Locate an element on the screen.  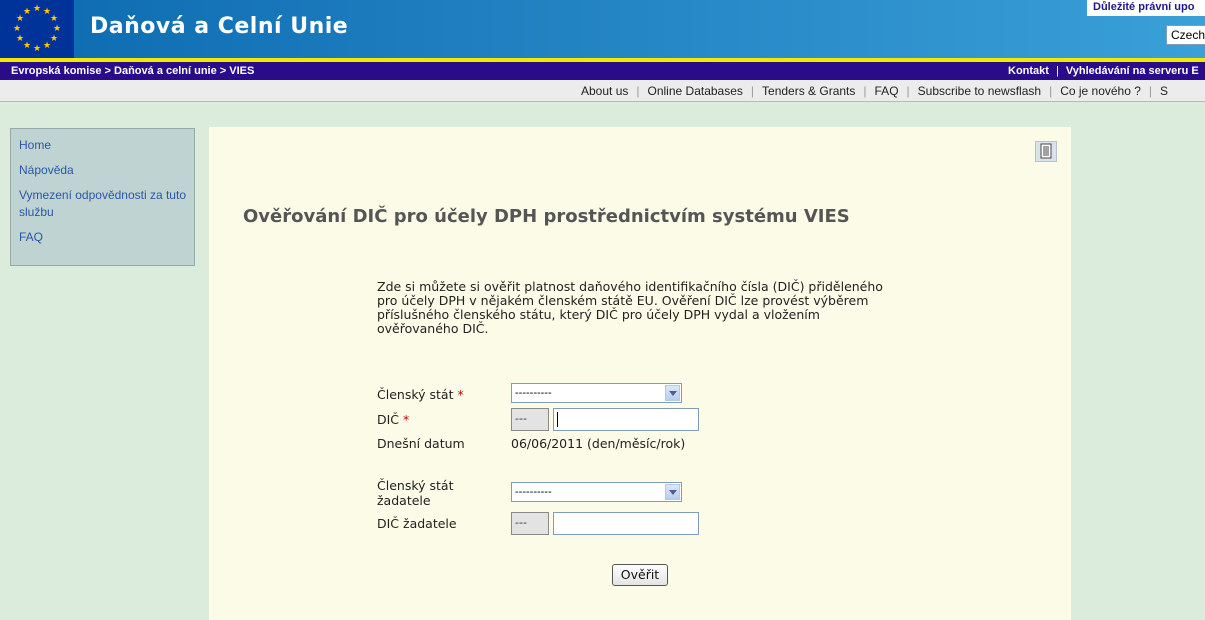
vat-label: DIČ * is located at coordinates (393, 419).